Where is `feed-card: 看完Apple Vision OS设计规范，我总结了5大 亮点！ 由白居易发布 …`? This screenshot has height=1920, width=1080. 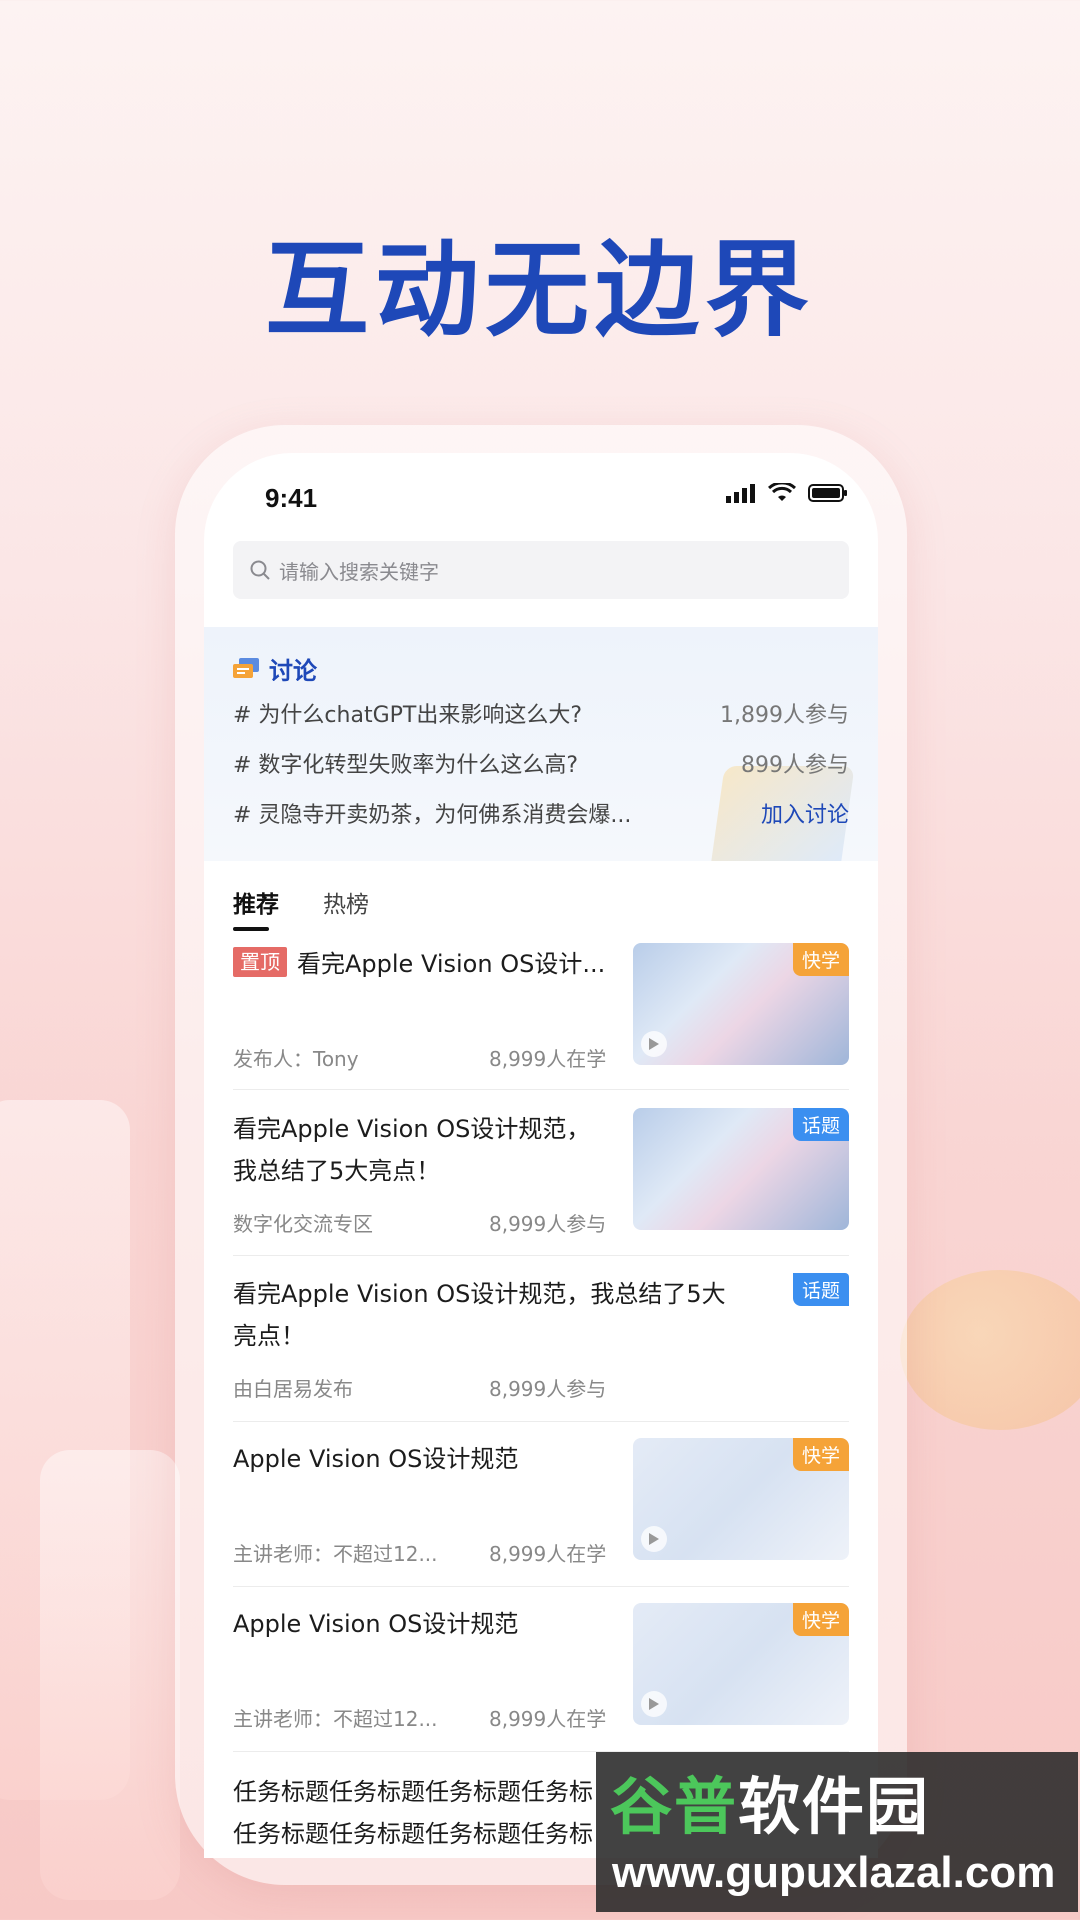
feed-card: 看完Apple Vision OS设计规范，我总结了5大 亮点！ 由白居易发布 … is located at coordinates (541, 1348).